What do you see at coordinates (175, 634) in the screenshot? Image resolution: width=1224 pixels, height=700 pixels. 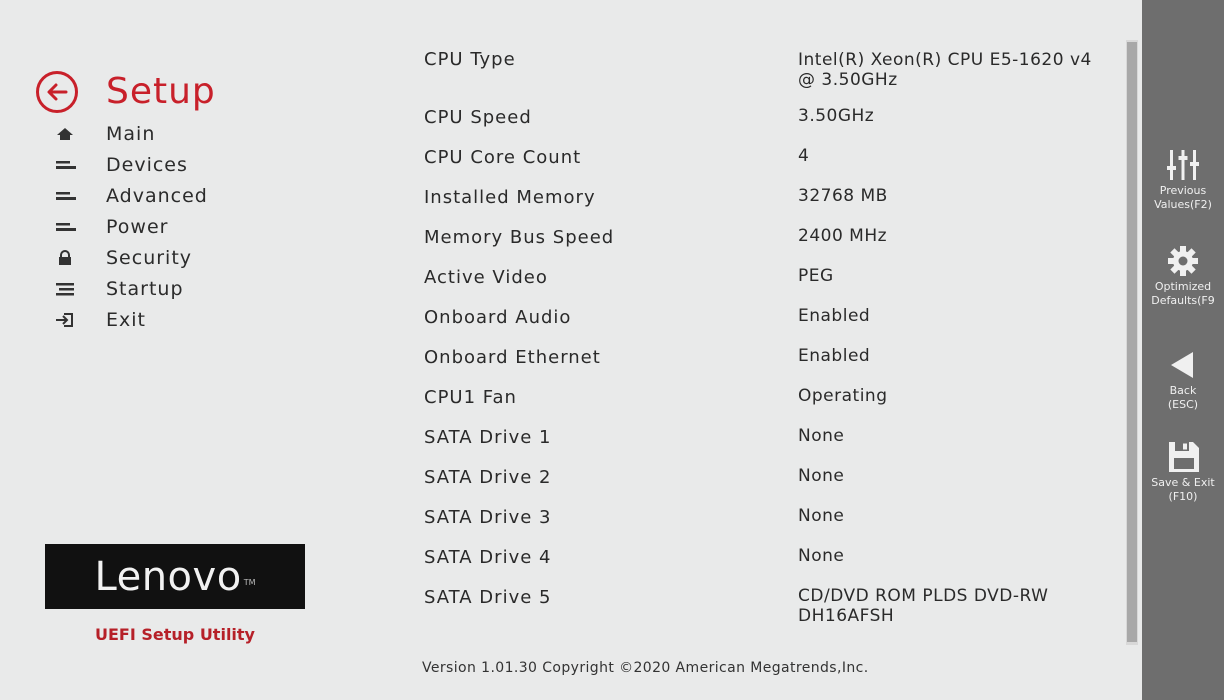 I see `utility-label: UEFI Setup Utility` at bounding box center [175, 634].